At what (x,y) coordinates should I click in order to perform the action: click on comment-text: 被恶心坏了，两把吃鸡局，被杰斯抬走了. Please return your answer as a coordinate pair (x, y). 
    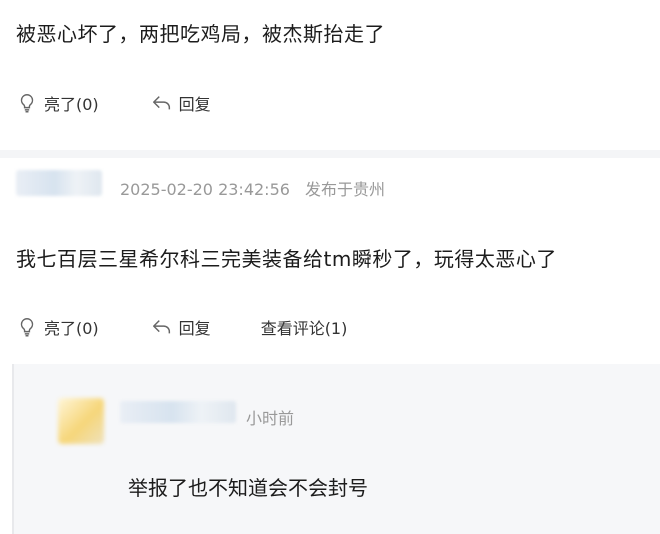
    Looking at the image, I should click on (200, 34).